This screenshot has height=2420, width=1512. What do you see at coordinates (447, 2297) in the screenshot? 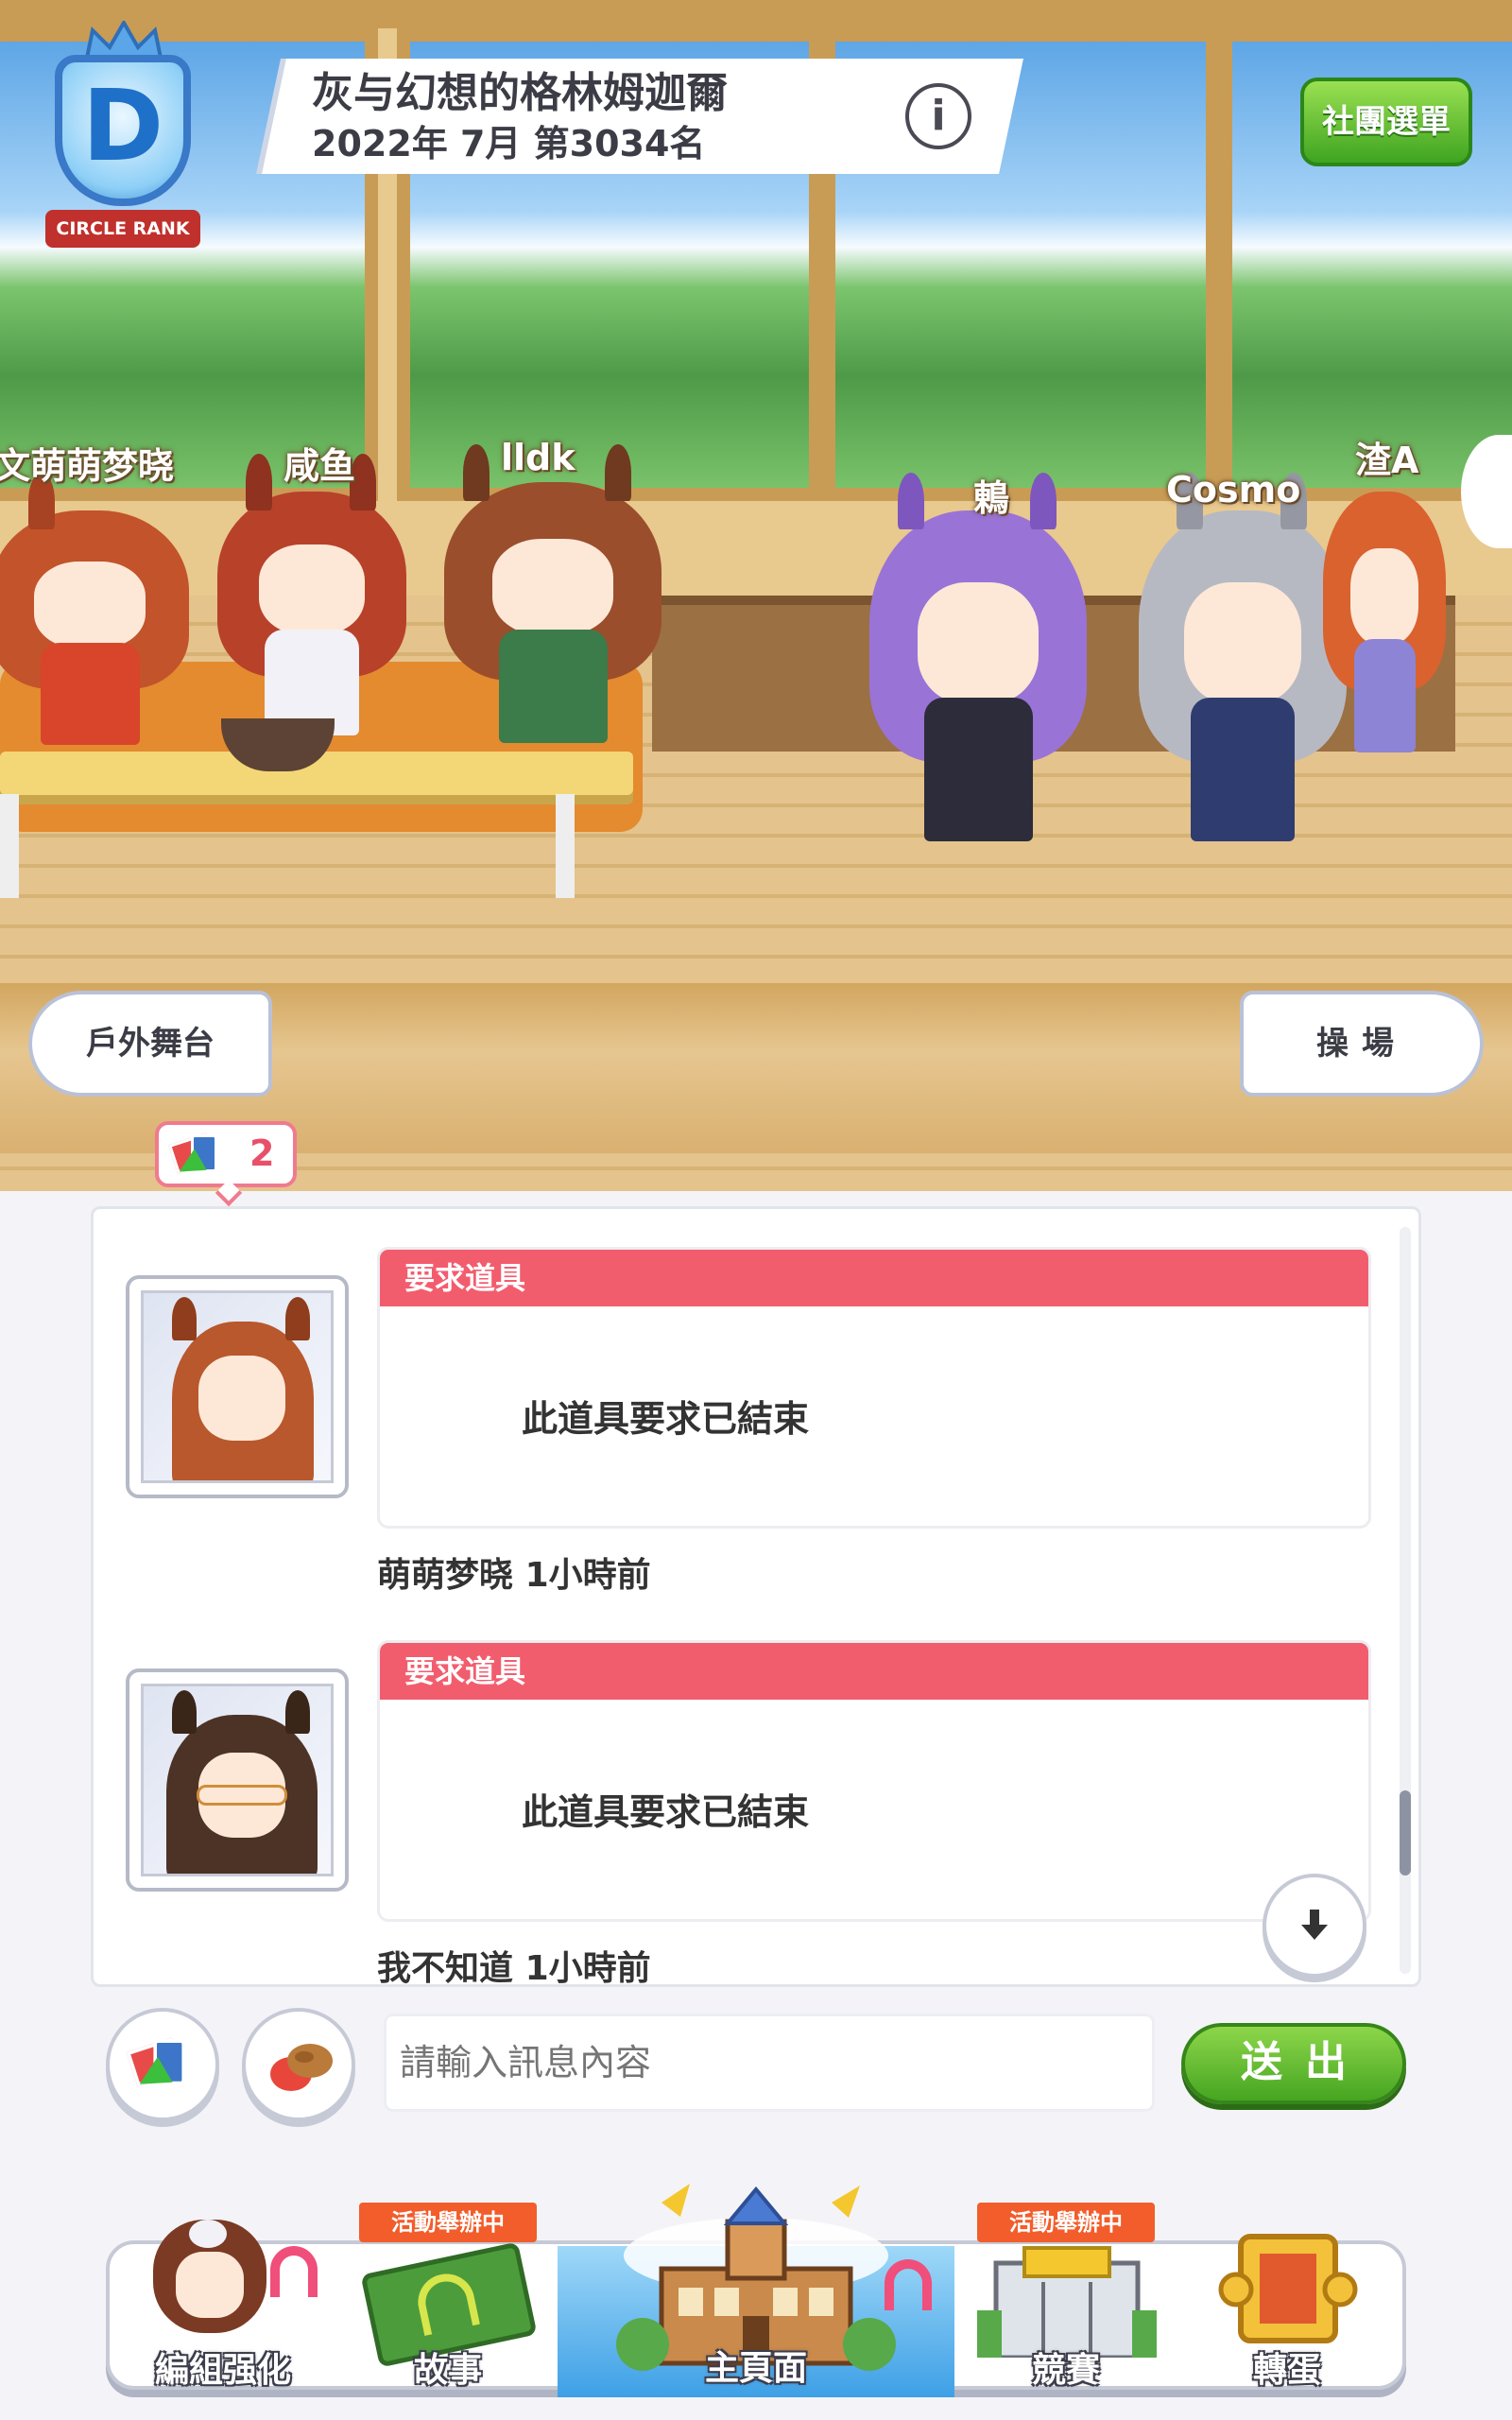
I see `tab-story: 活動舉辦中 故事` at bounding box center [447, 2297].